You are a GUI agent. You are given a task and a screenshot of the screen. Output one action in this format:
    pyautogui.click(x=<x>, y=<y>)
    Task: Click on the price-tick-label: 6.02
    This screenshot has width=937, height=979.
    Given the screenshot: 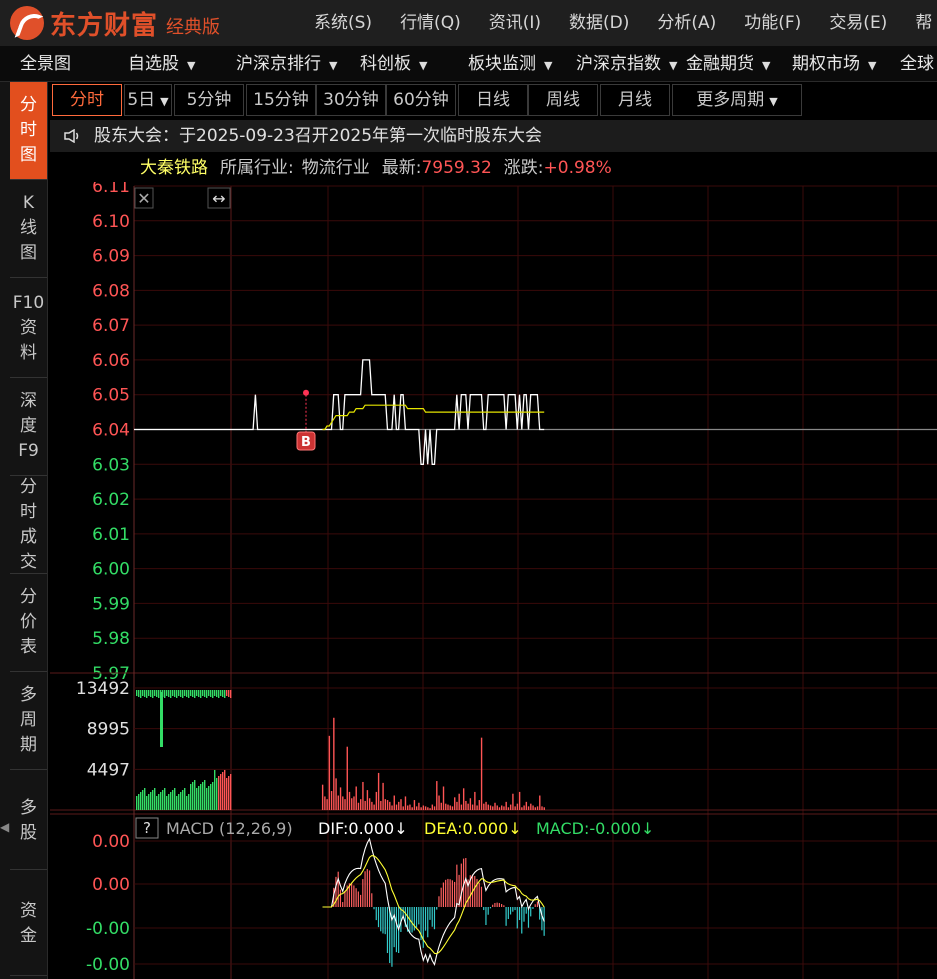 What is the action you would take?
    pyautogui.click(x=111, y=500)
    